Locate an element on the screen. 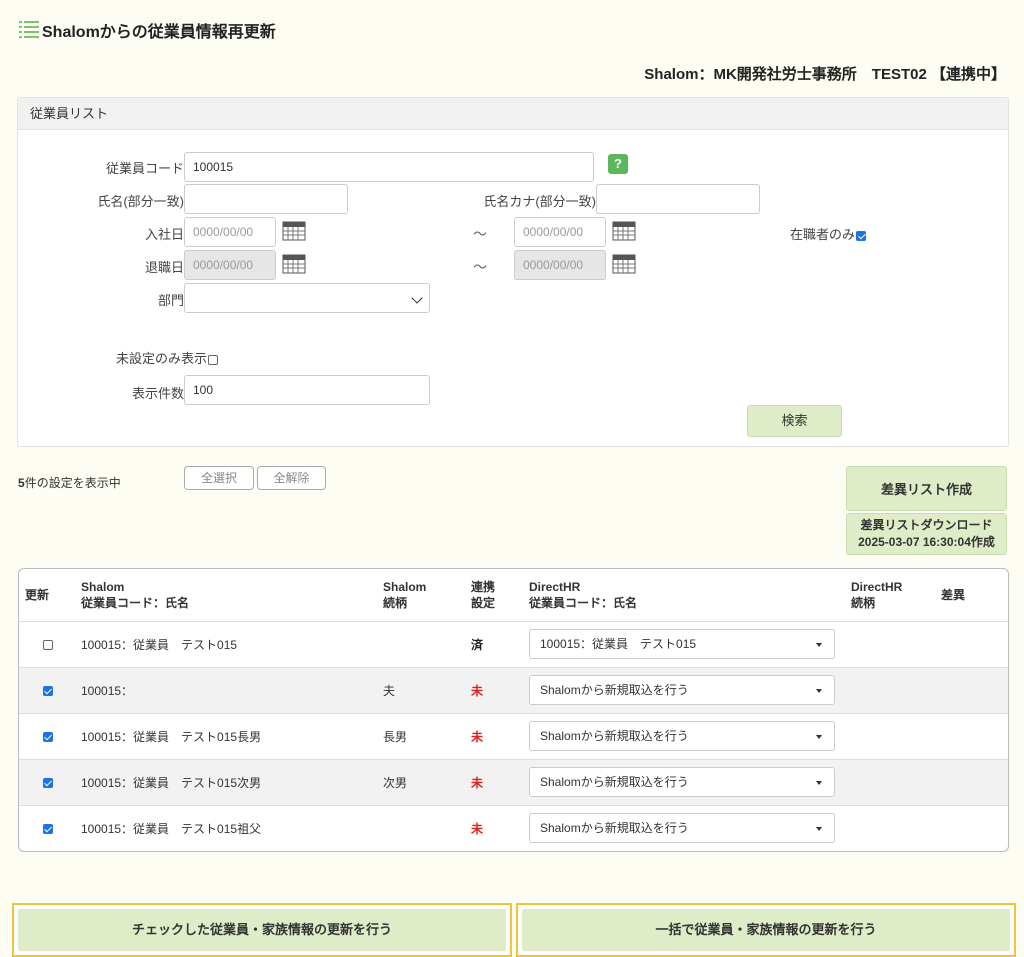 The height and width of the screenshot is (957, 1024). shalom-relation-cell: 次男 is located at coordinates (421, 782).